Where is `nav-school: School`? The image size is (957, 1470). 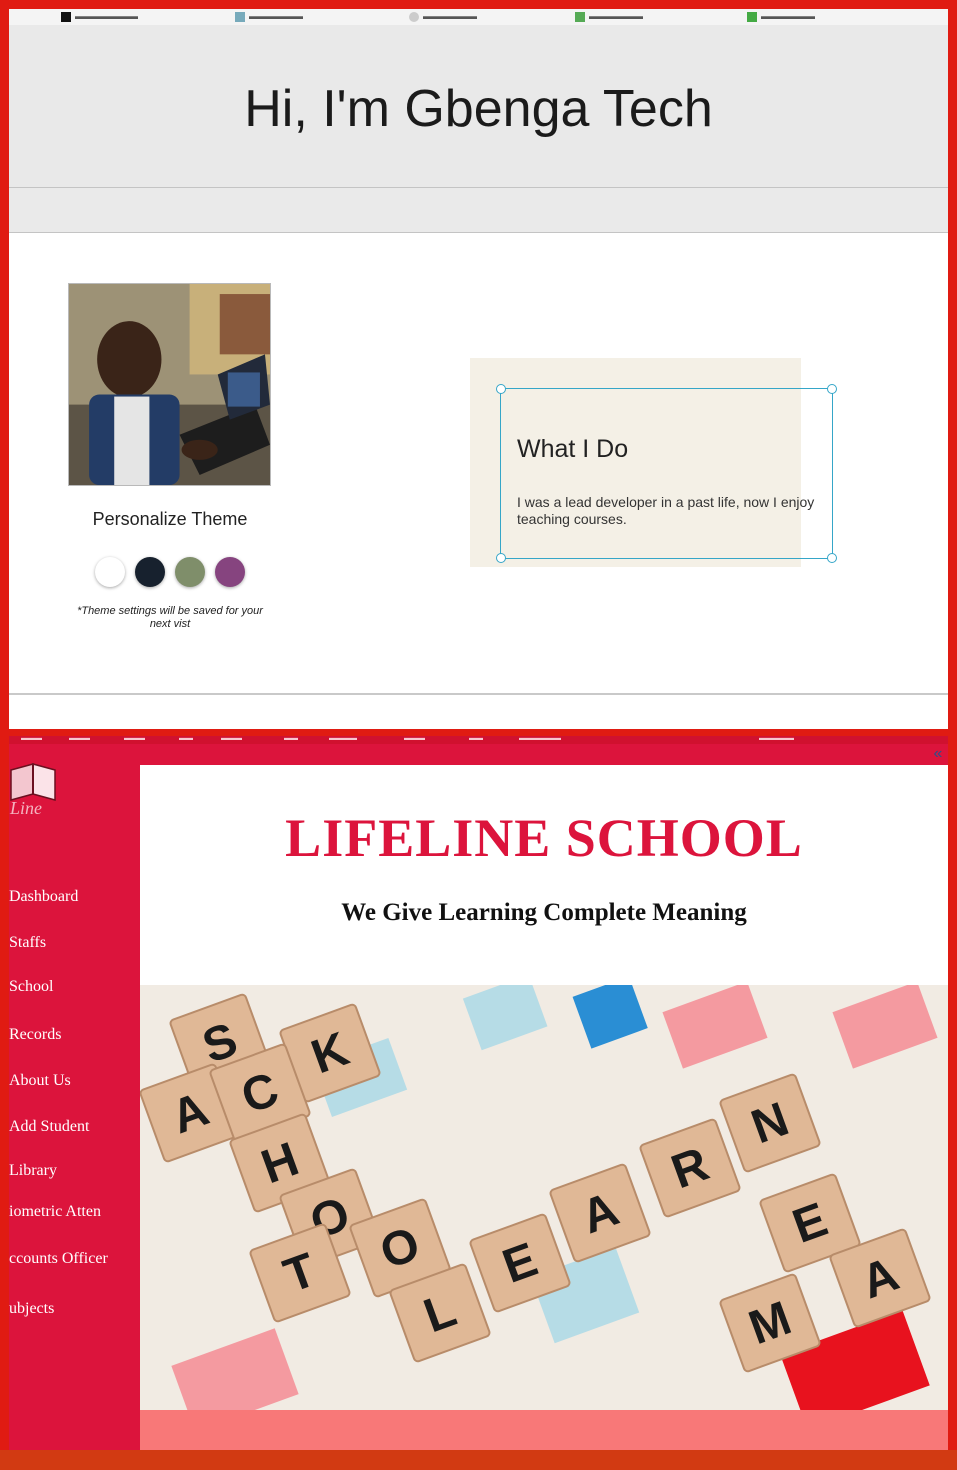 nav-school: School is located at coordinates (31, 987).